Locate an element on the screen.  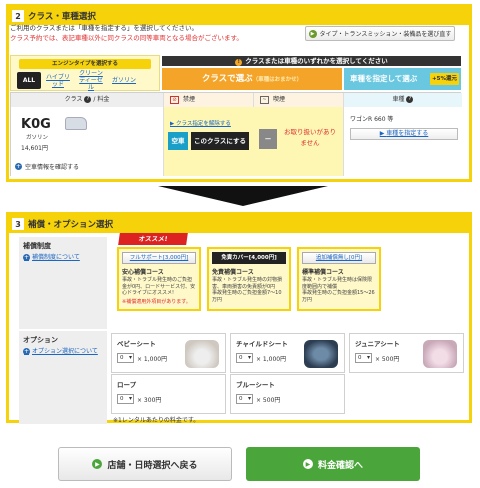
reselect-type-label: タイプ・トランスミッション・装備品を選び直す is located at coordinates (385, 34).